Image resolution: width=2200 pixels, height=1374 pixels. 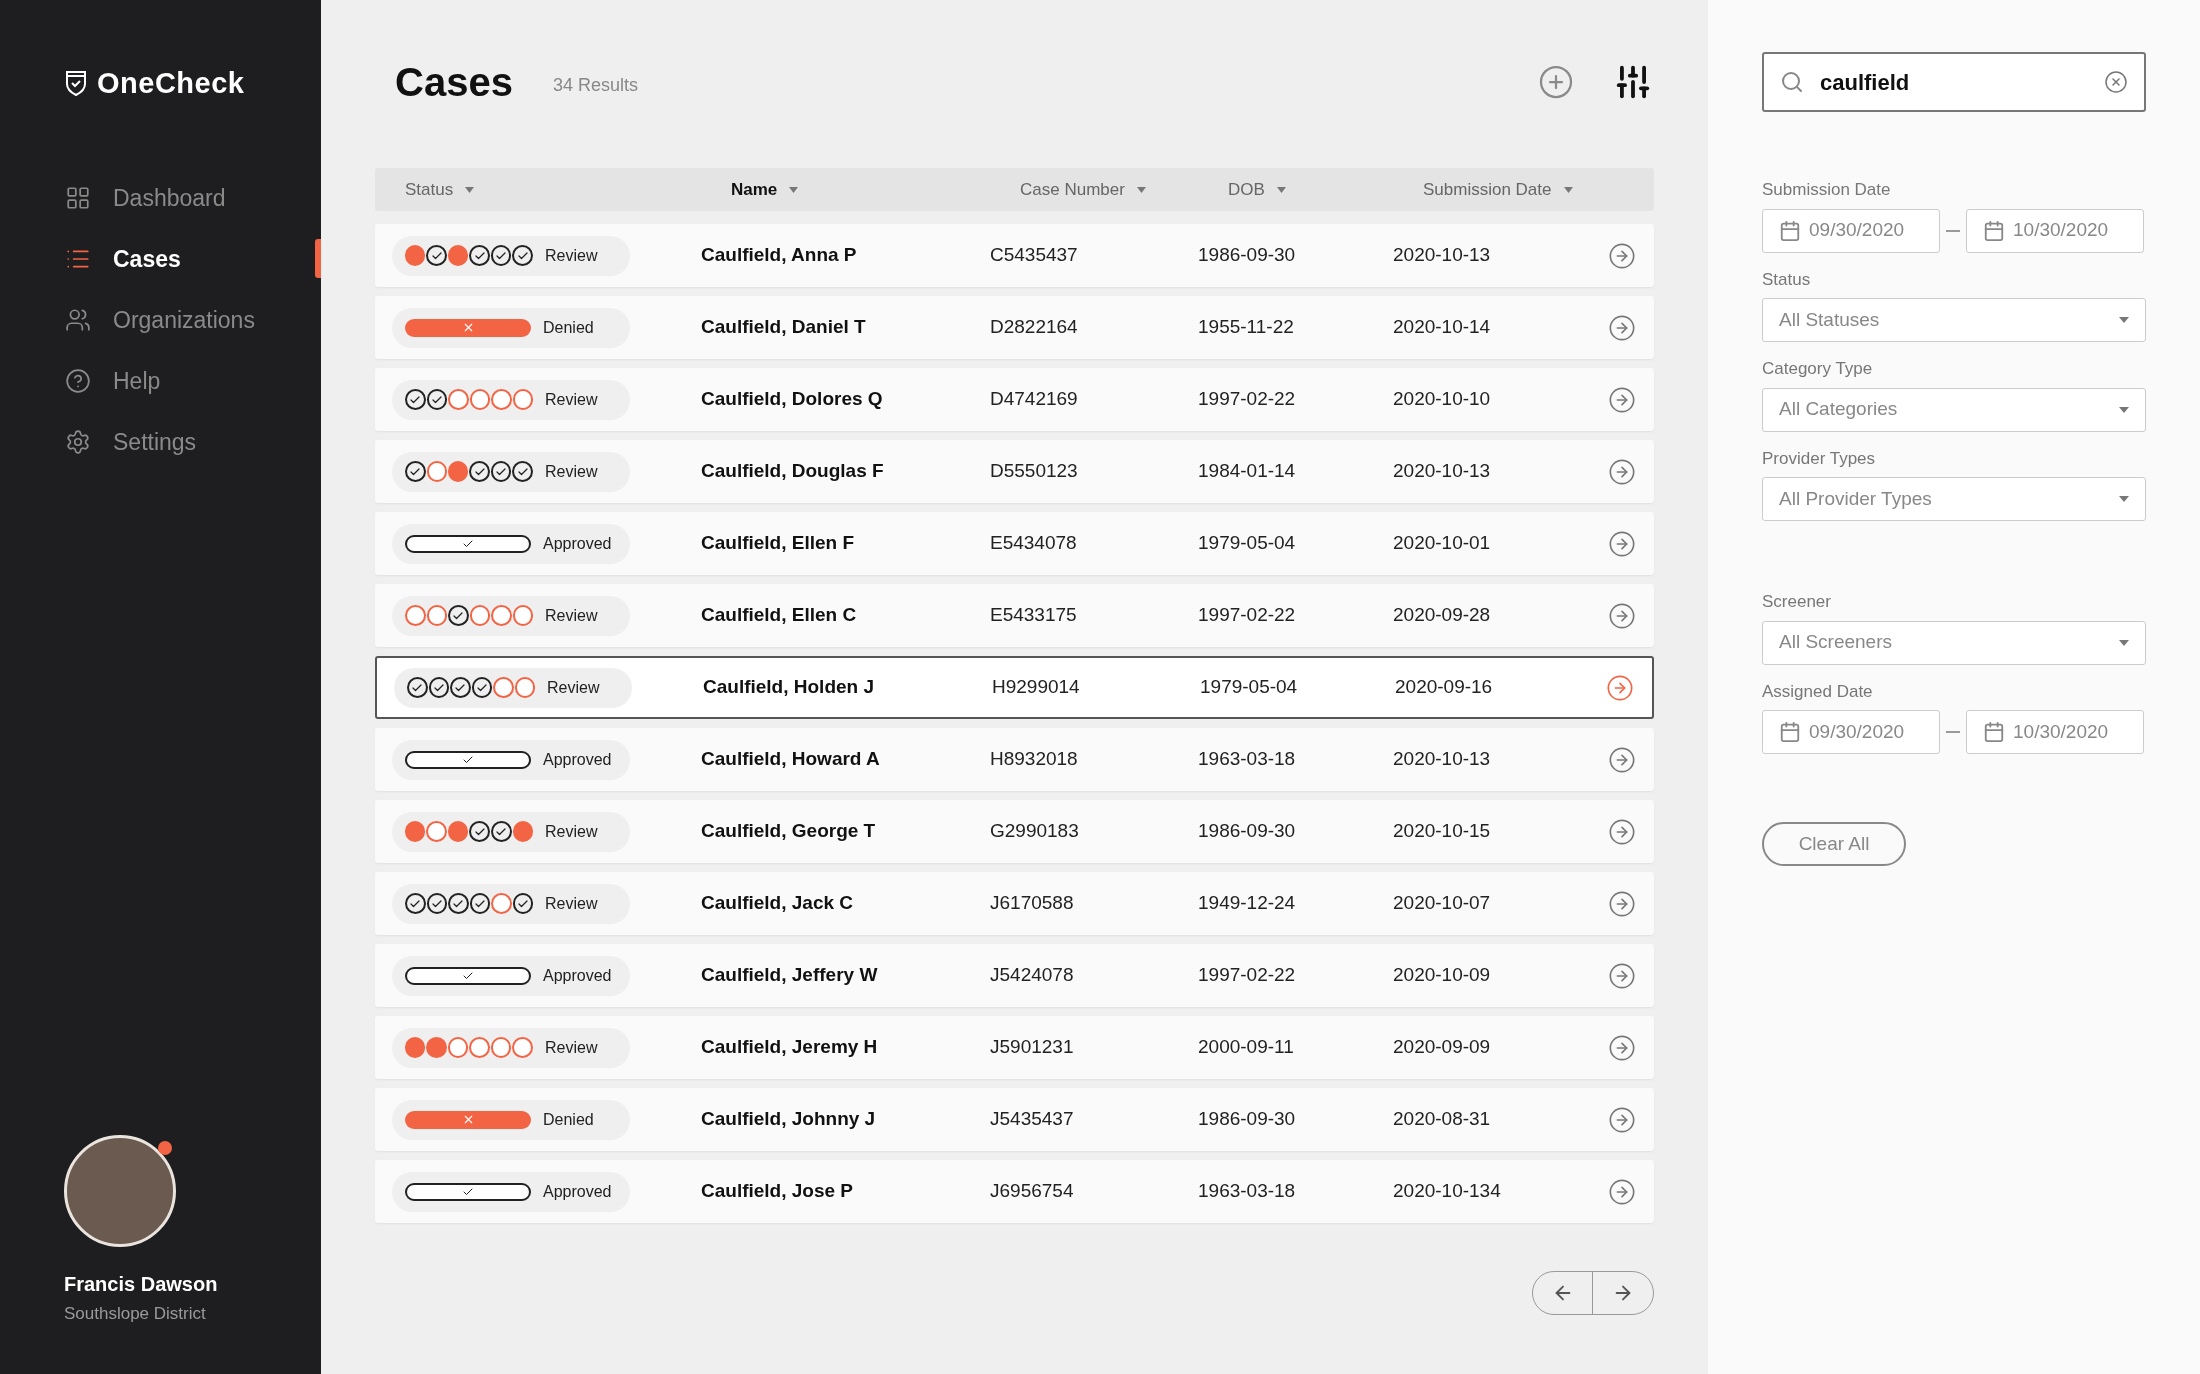 I want to click on case-number: H9299014, so click(x=1036, y=687).